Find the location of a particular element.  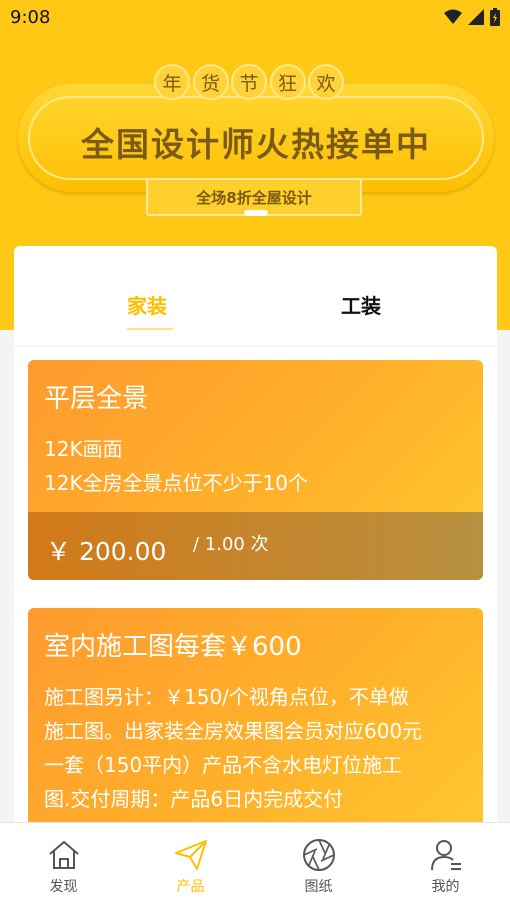

card-description-line: 一套（150平内）产品不含水电灯位施工 is located at coordinates (223, 765).